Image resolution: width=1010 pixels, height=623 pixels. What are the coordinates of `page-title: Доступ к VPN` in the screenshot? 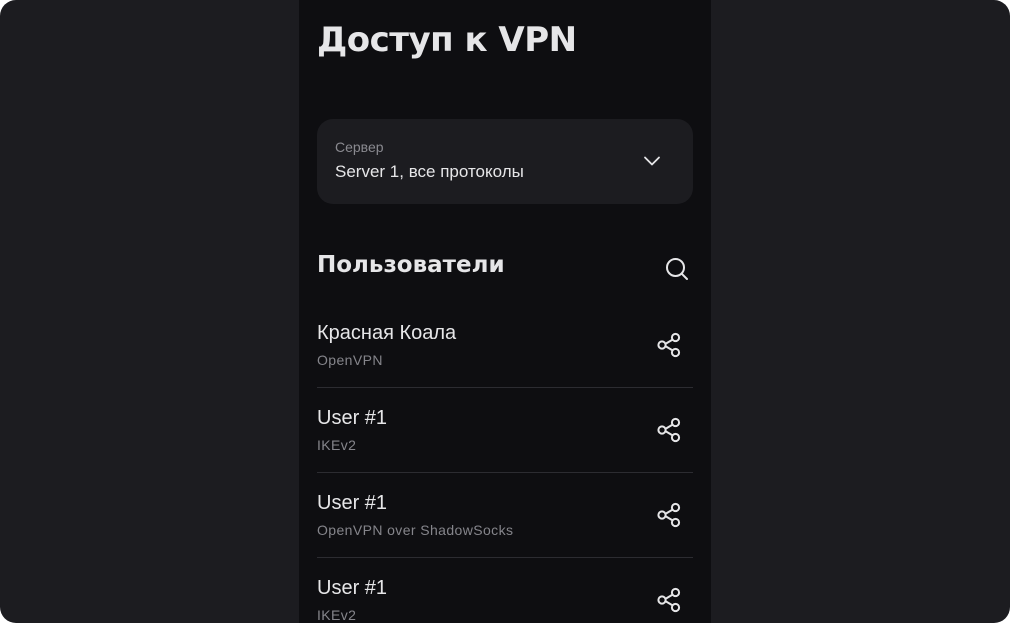 It's located at (447, 40).